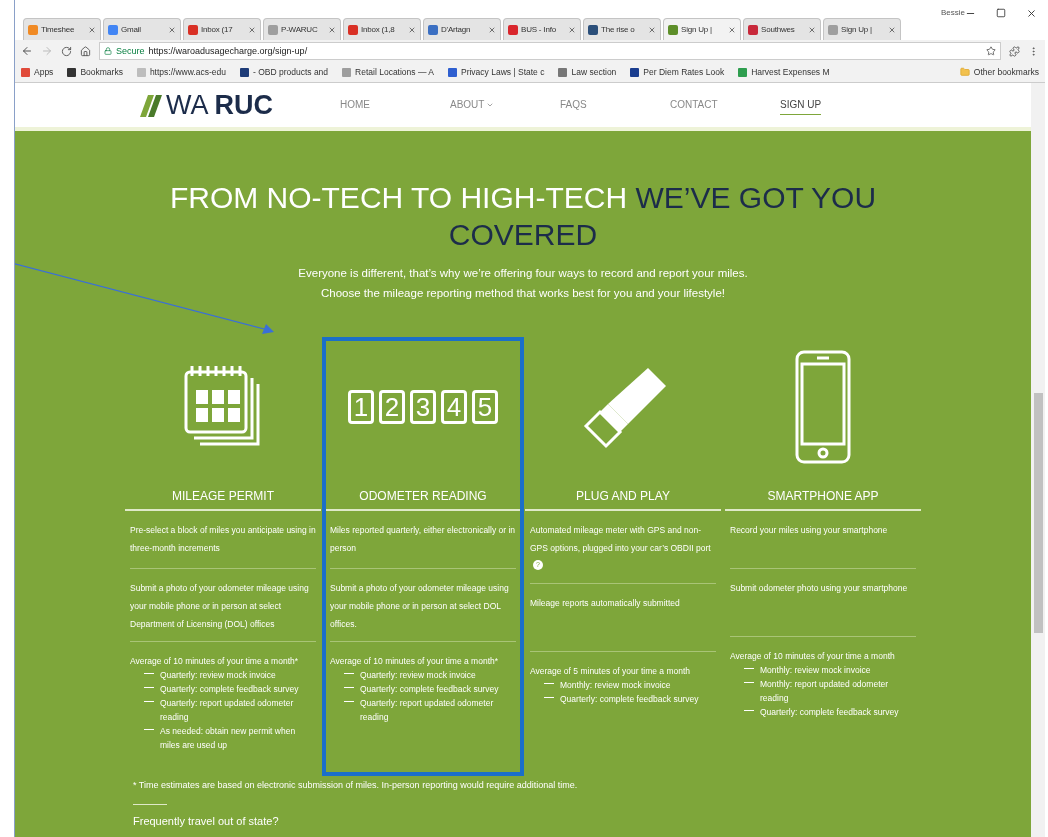 This screenshot has width=1048, height=837. Describe the element at coordinates (223, 500) in the screenshot. I see `option-title: MILEAGE PERMIT` at that location.